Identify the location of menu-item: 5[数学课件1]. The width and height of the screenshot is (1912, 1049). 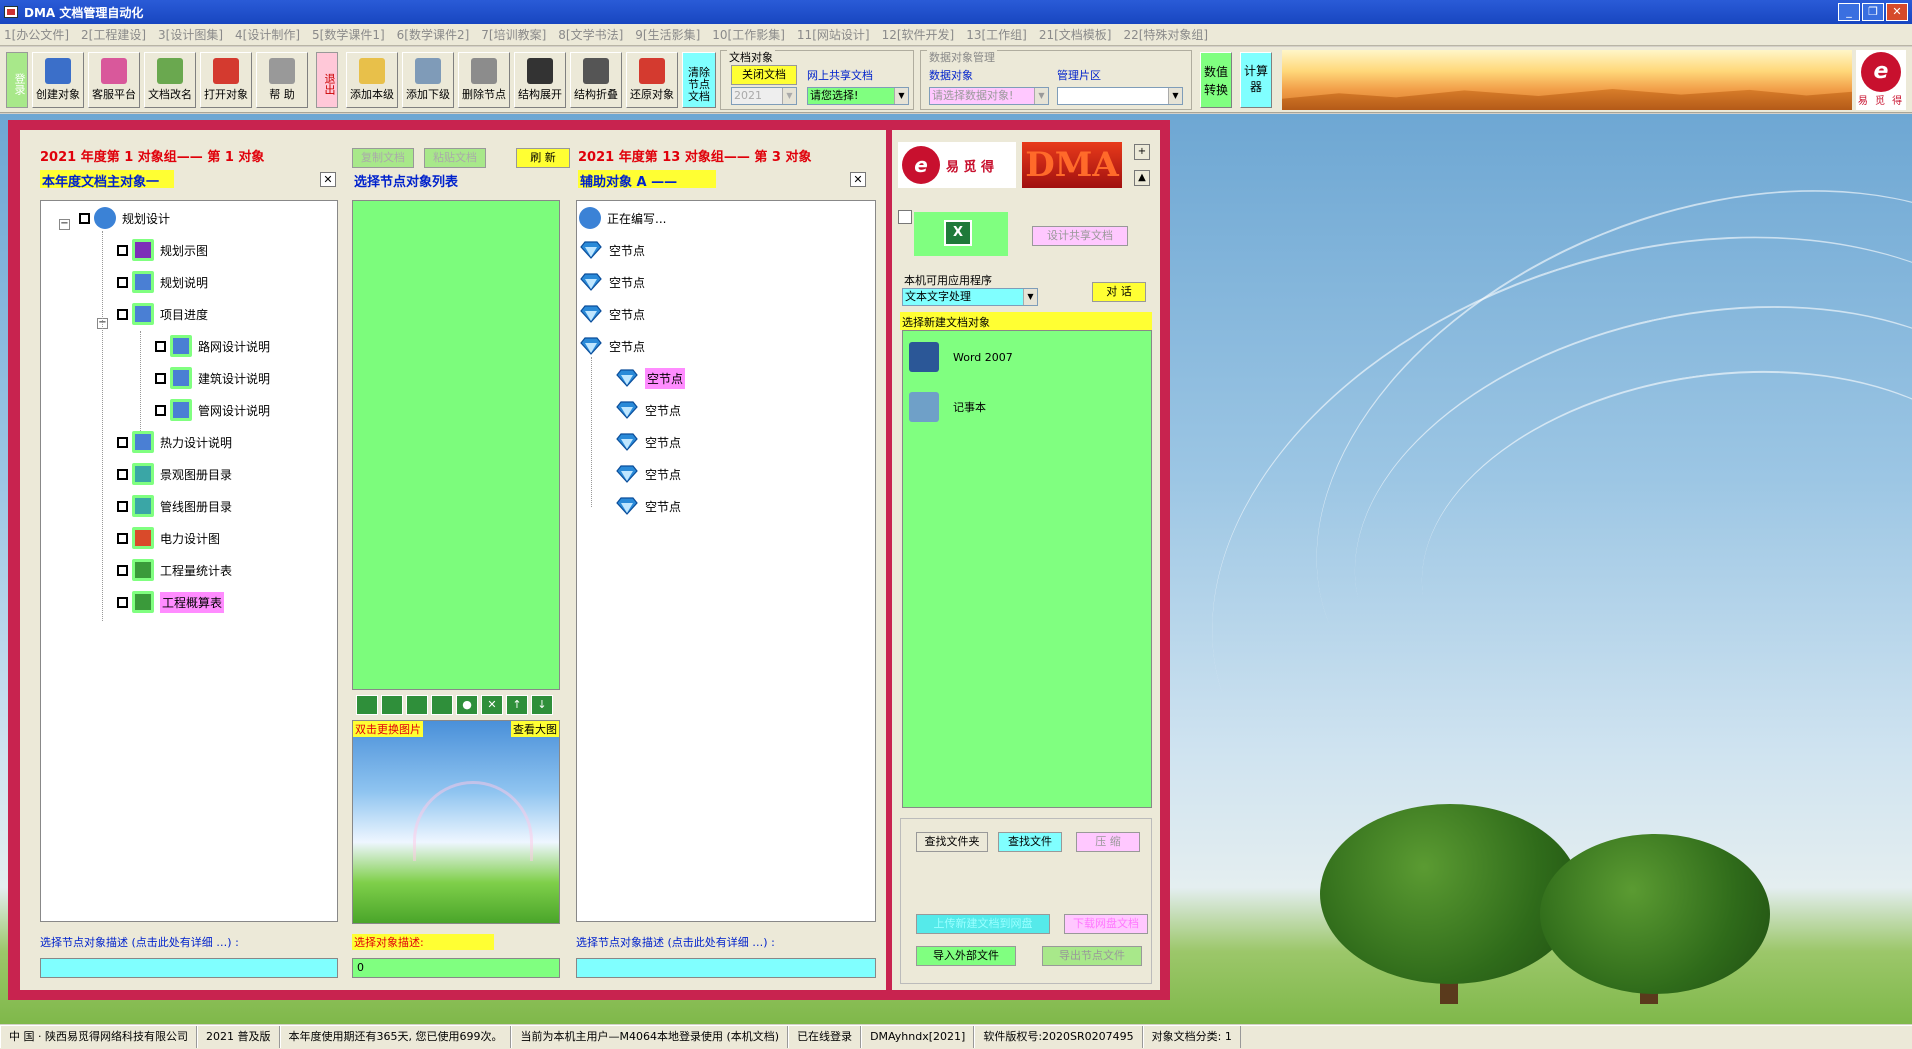
(348, 34).